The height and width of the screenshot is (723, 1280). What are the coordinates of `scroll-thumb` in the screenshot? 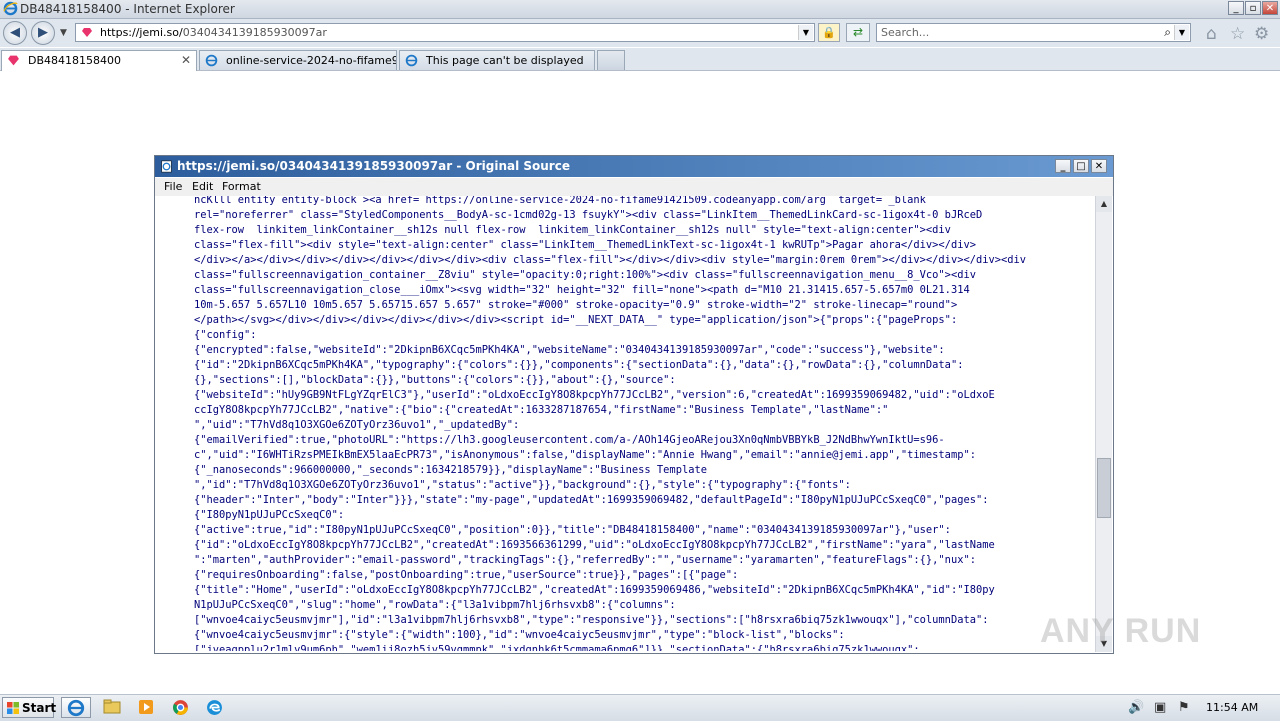 It's located at (1104, 488).